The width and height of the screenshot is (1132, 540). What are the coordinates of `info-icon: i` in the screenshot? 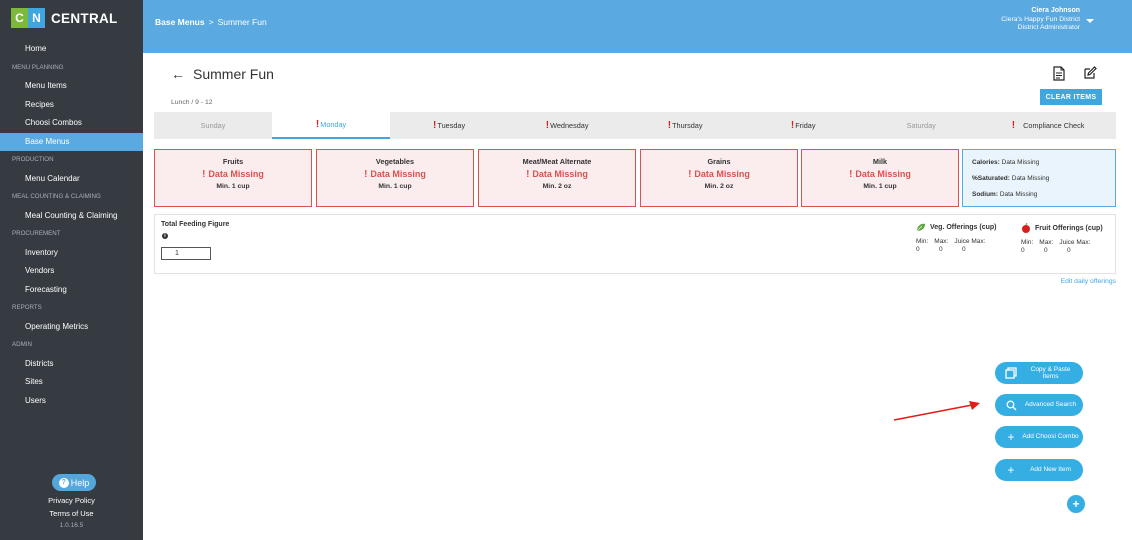 It's located at (165, 236).